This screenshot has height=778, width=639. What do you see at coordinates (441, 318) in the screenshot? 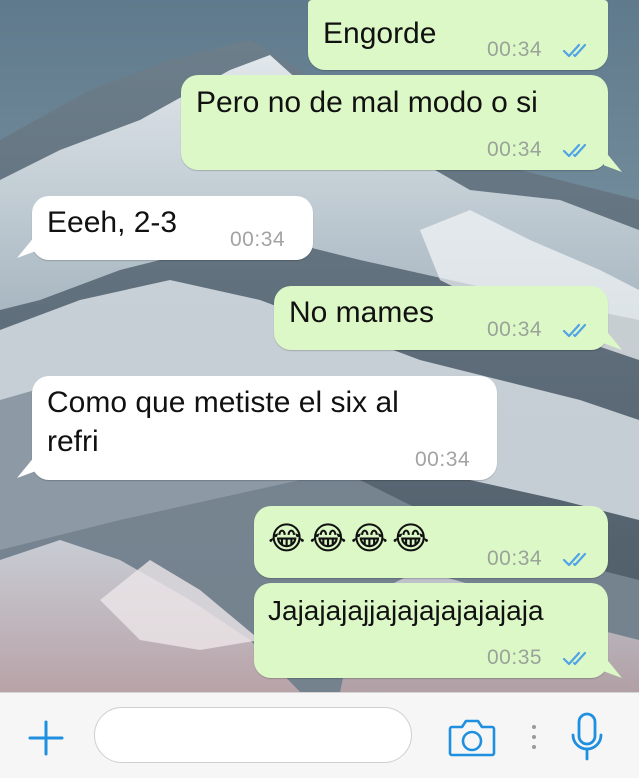
I see `message-bubble-outgoing: No mames 00:34` at bounding box center [441, 318].